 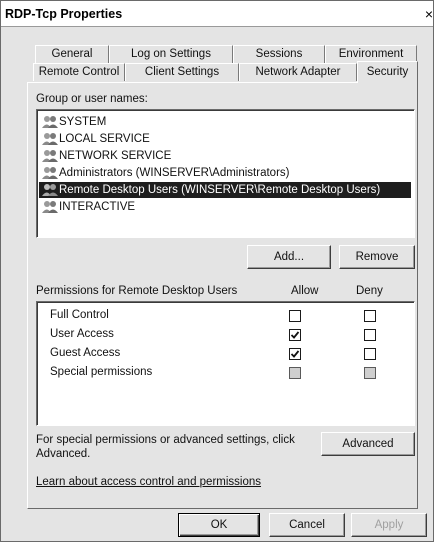 I want to click on group-name: LOCAL SERVICE, so click(x=104, y=139).